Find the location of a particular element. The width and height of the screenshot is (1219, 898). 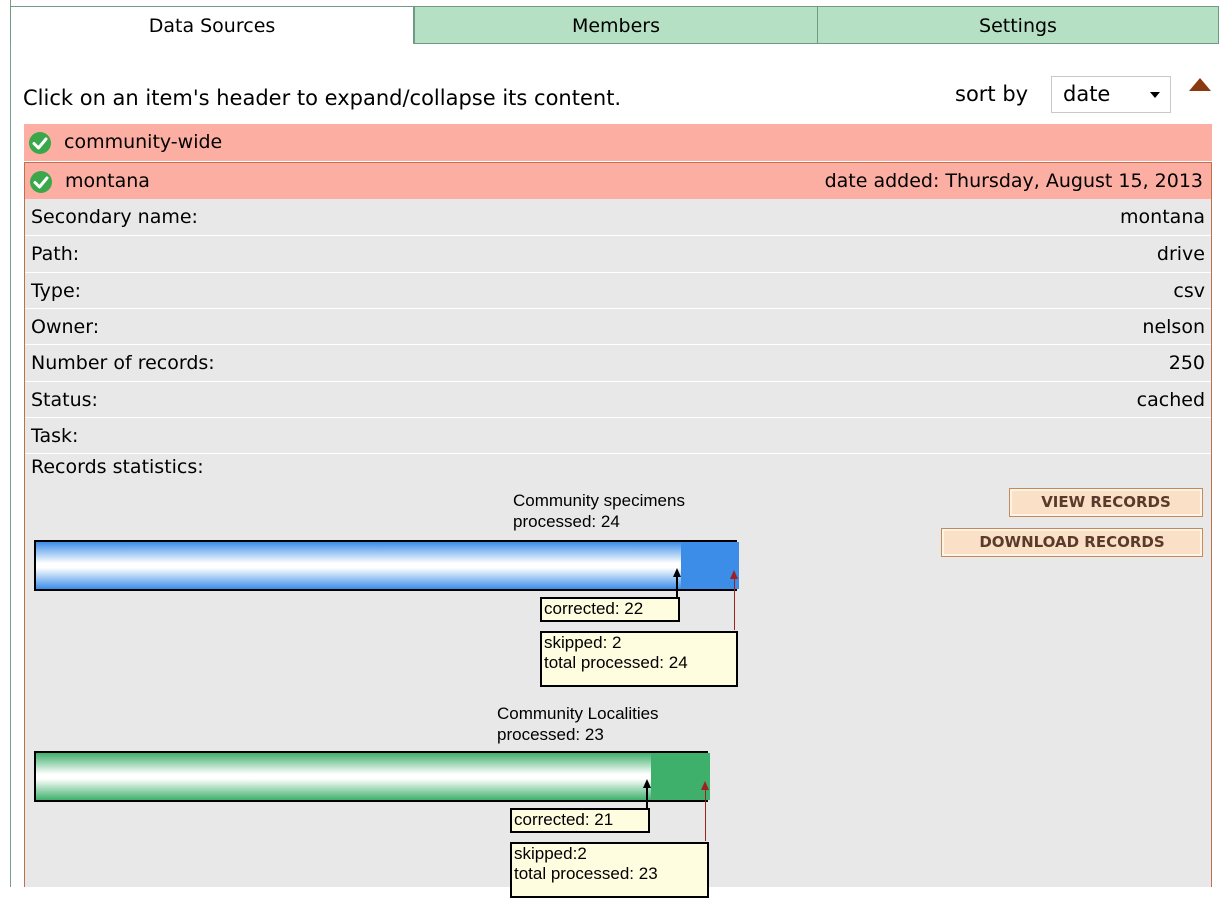

detail-value: drive is located at coordinates (1180, 254).